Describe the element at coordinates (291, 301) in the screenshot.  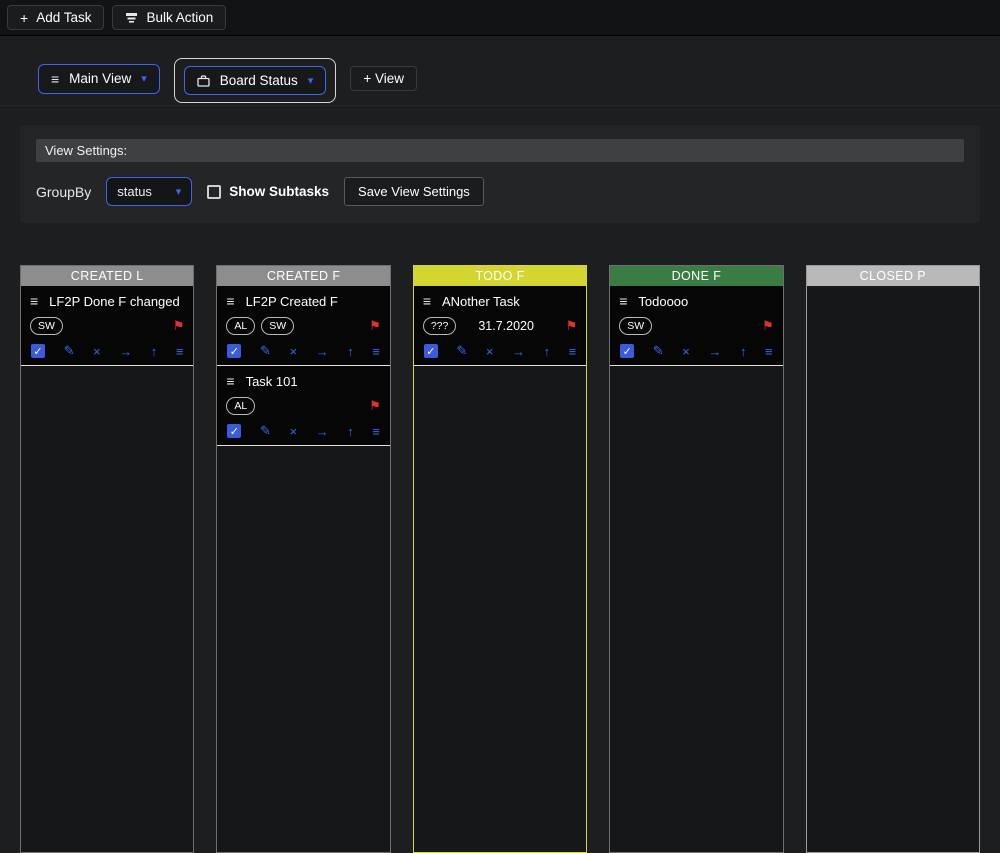
I see `task-title: LF2P Created F` at that location.